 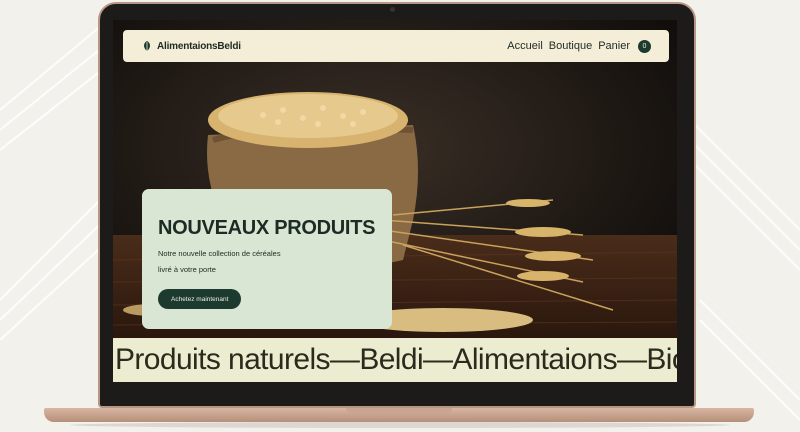 I want to click on leaf-logo-icon, so click(x=147, y=46).